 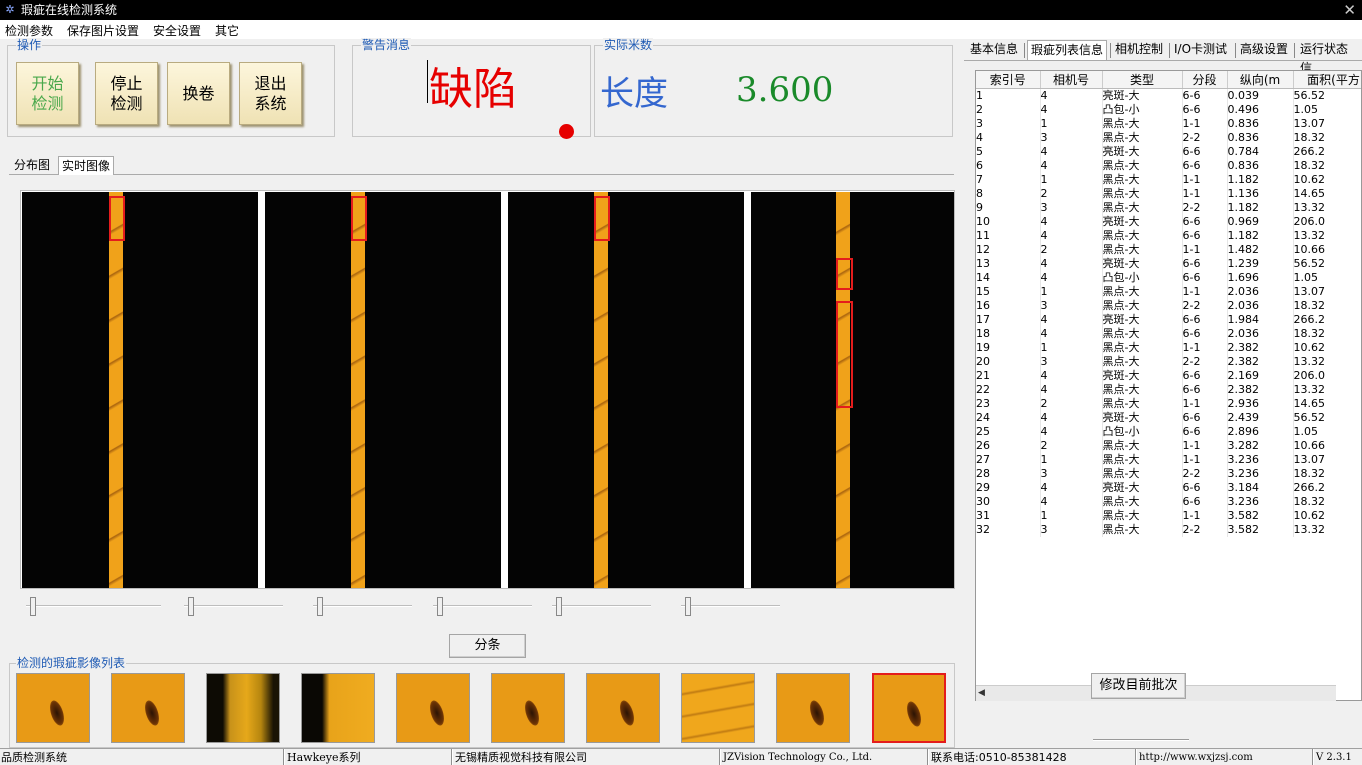 I want to click on table-row: 15 1 黑点-大 1-1 2.036 13.07, so click(x=1168, y=291).